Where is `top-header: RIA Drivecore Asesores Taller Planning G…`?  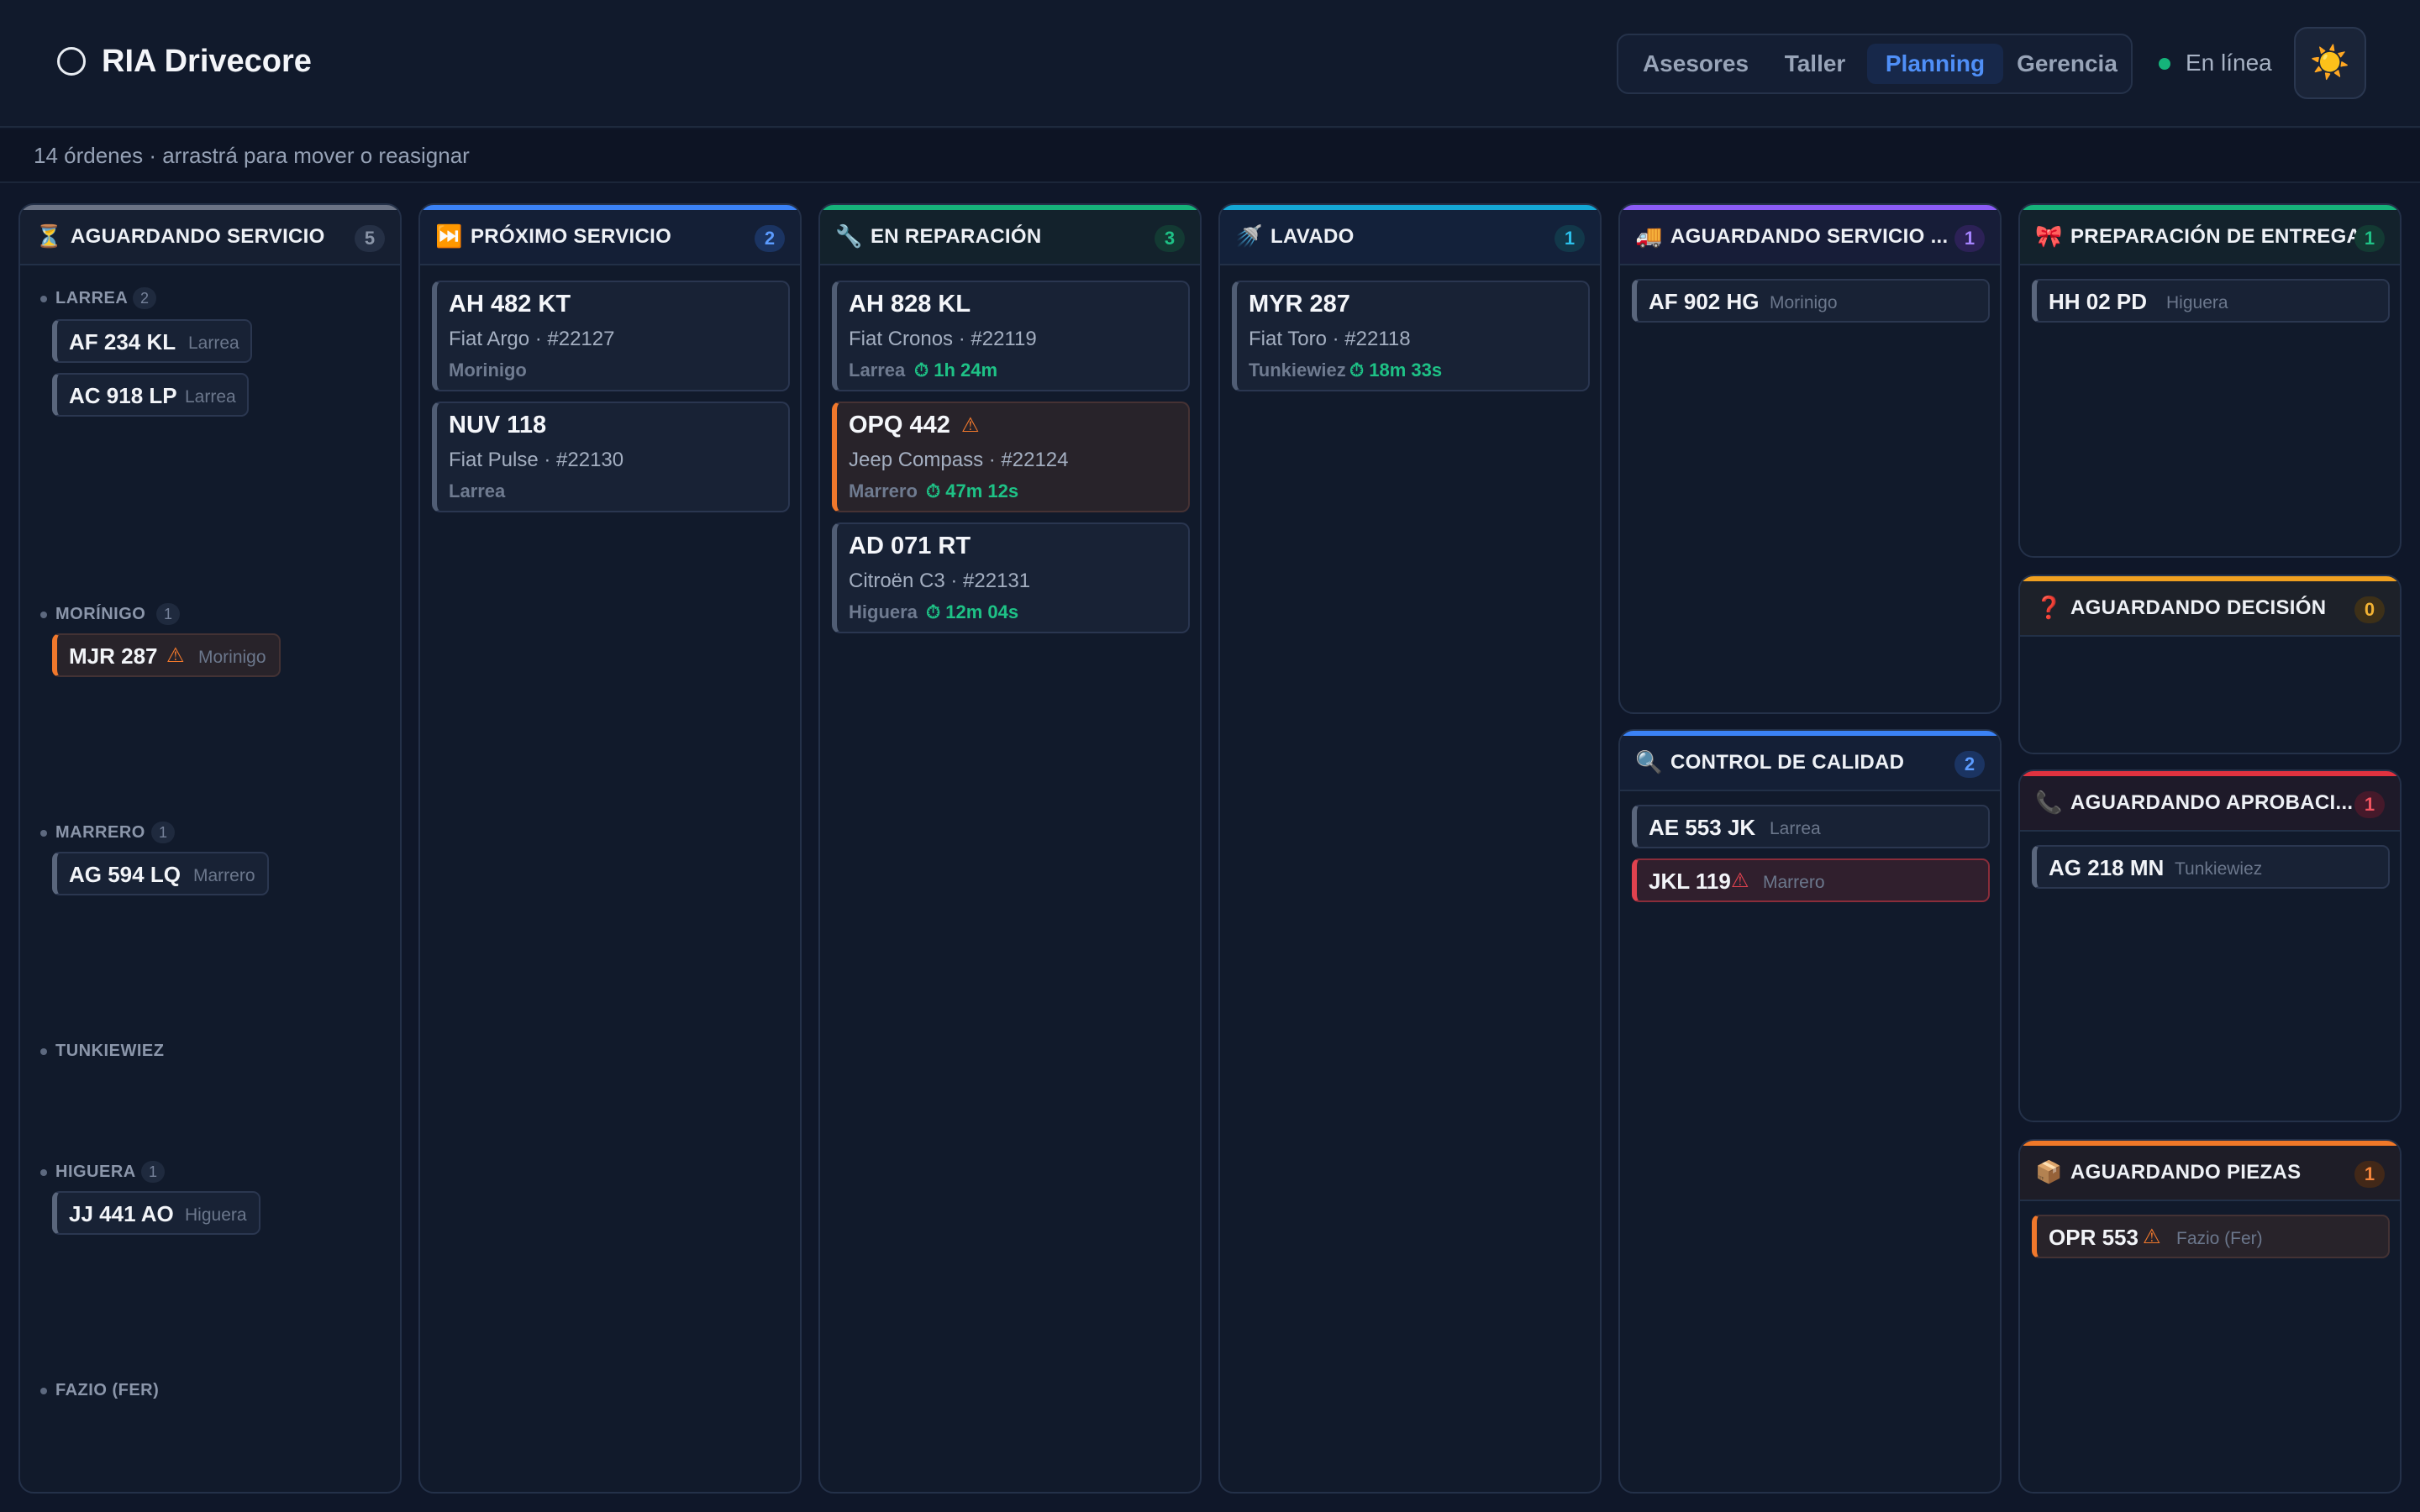
top-header: RIA Drivecore Asesores Taller Planning G… is located at coordinates (1210, 64).